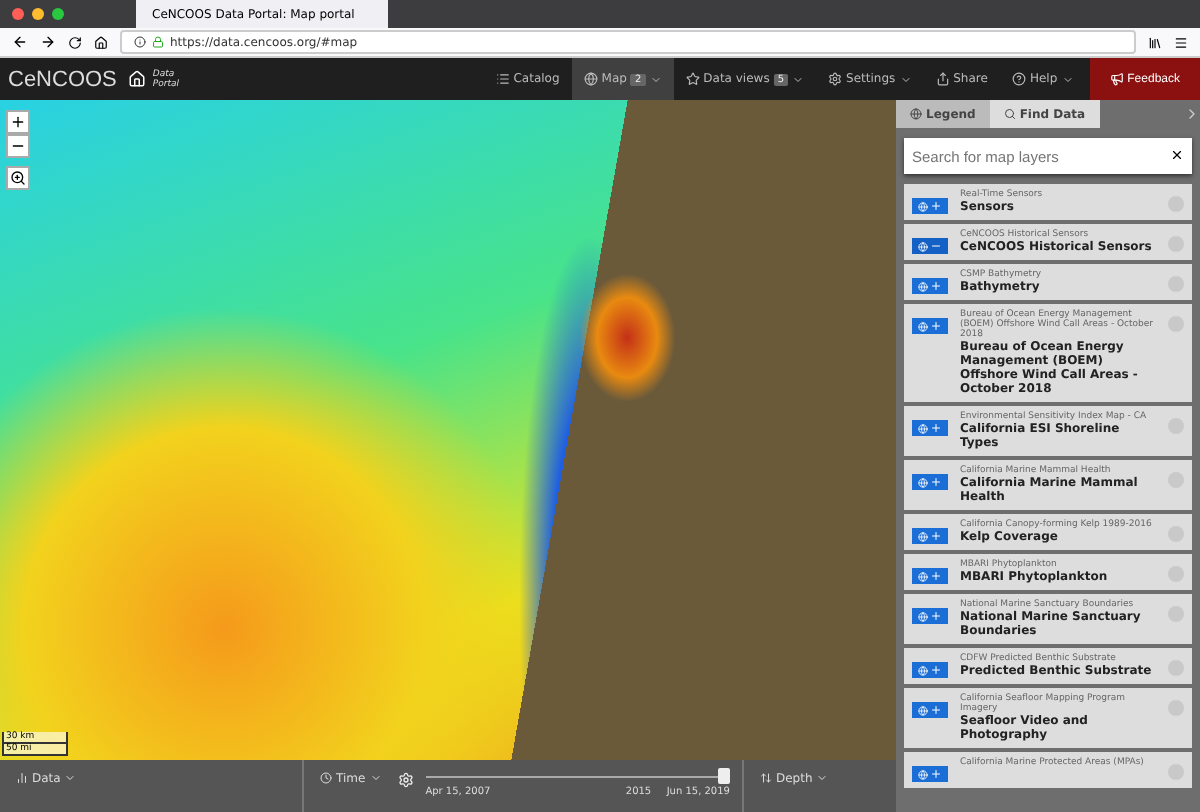 The image size is (1200, 812). What do you see at coordinates (20, 42) in the screenshot?
I see `back-icon` at bounding box center [20, 42].